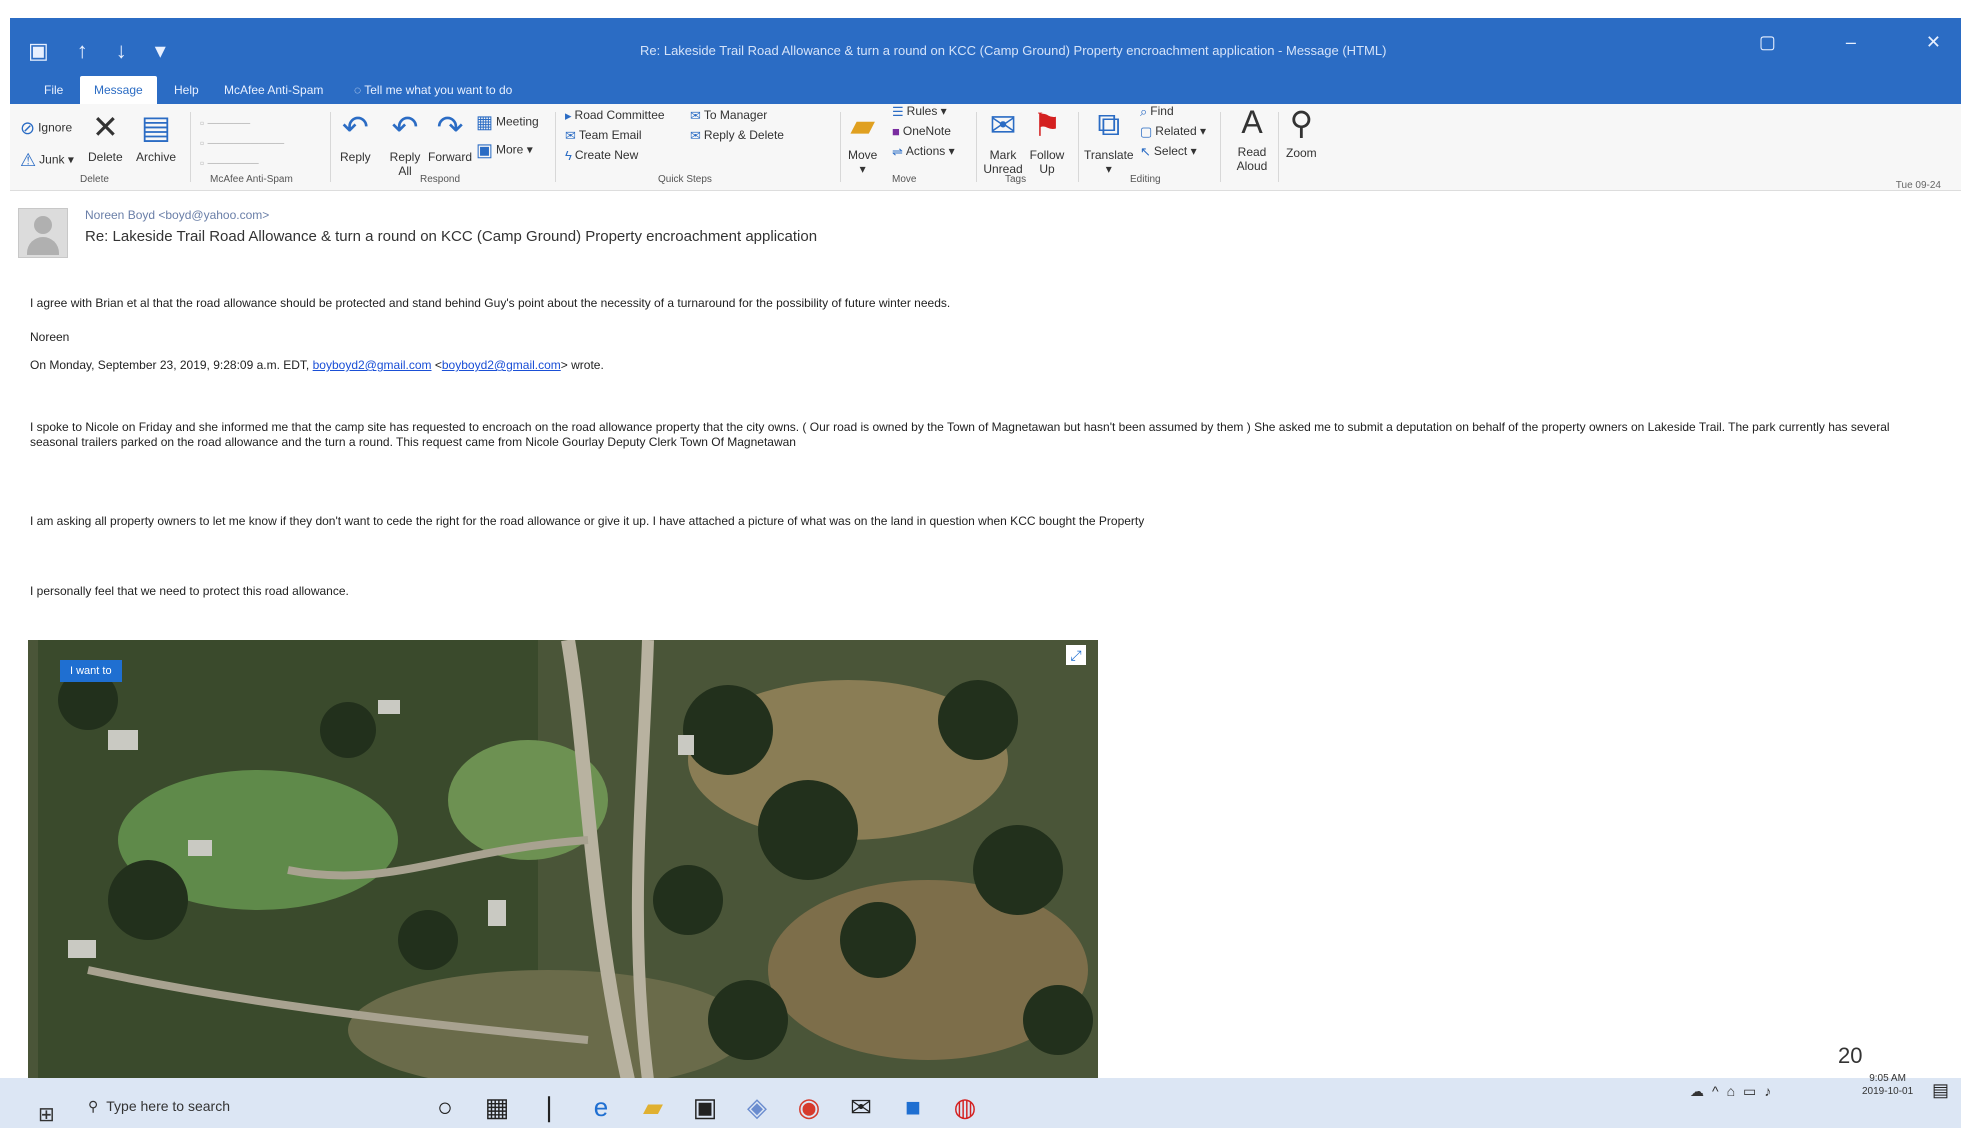 The height and width of the screenshot is (1128, 1961). I want to click on reply-all-button: ↶ Reply All, so click(405, 143).